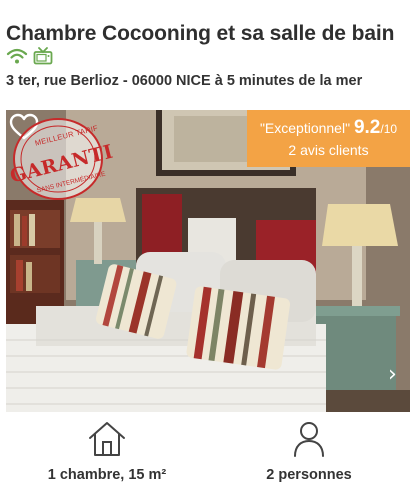 This screenshot has width=416, height=500. What do you see at coordinates (309, 439) in the screenshot?
I see `person-icon` at bounding box center [309, 439].